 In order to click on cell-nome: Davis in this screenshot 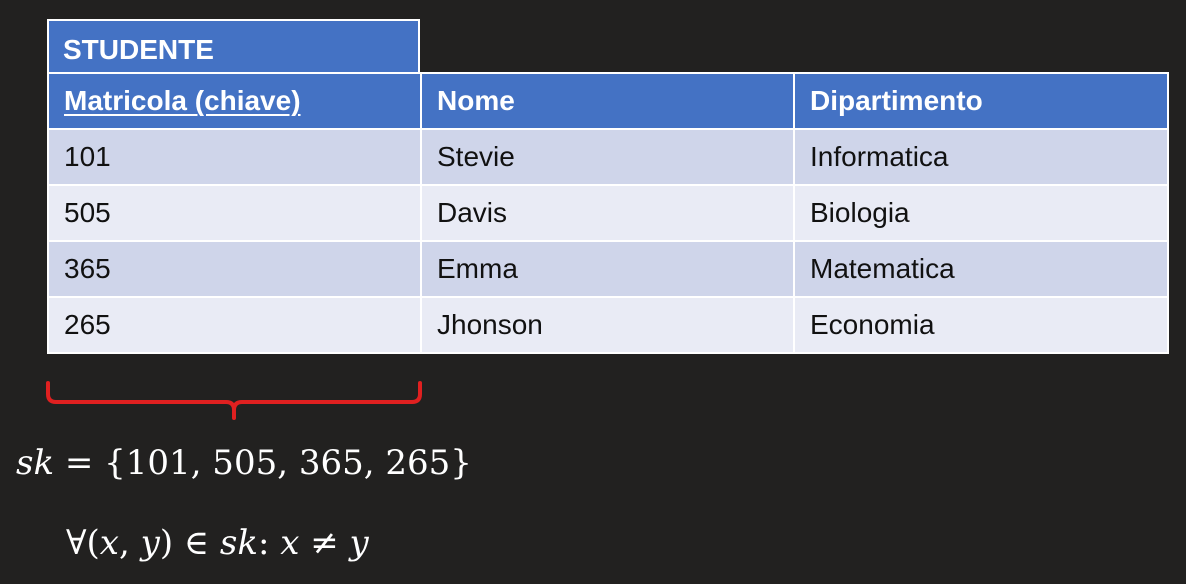, I will do `click(607, 213)`.